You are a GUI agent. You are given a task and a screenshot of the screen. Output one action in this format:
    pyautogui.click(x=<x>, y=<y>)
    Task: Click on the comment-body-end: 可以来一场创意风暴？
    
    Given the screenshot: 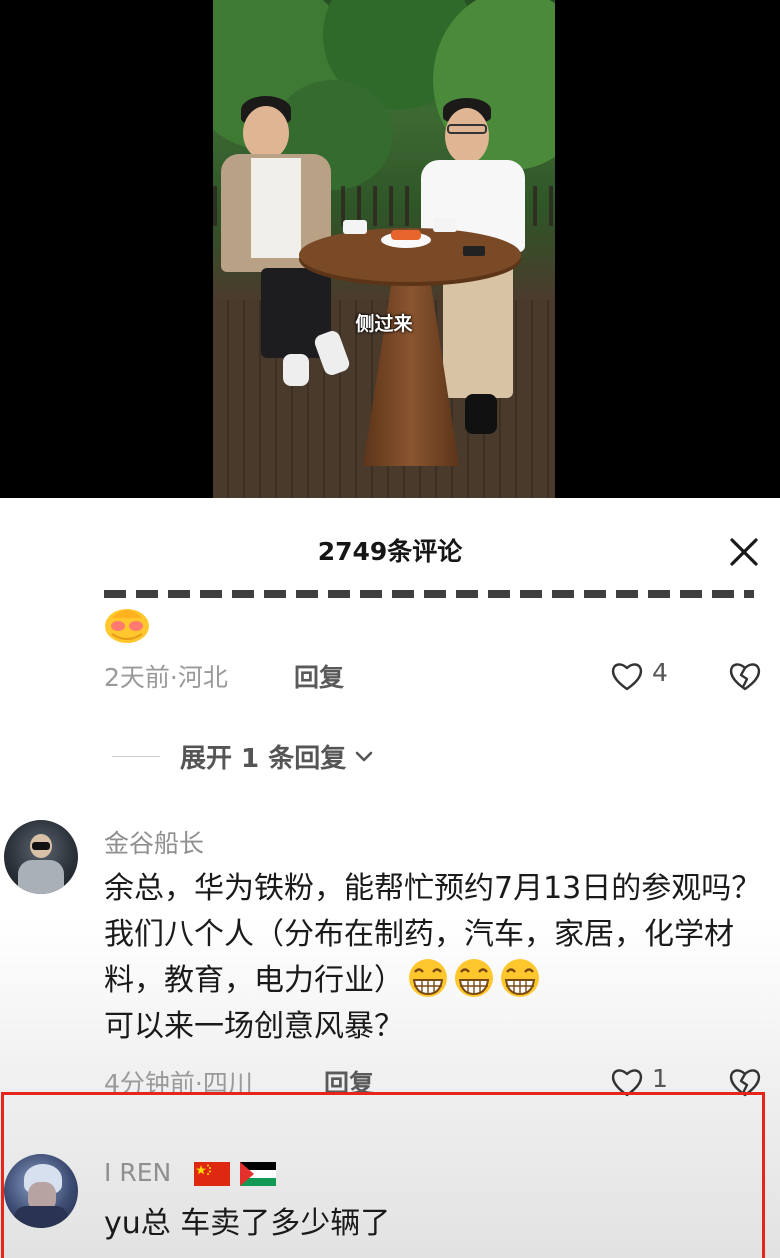 What is the action you would take?
    pyautogui.click(x=254, y=1026)
    